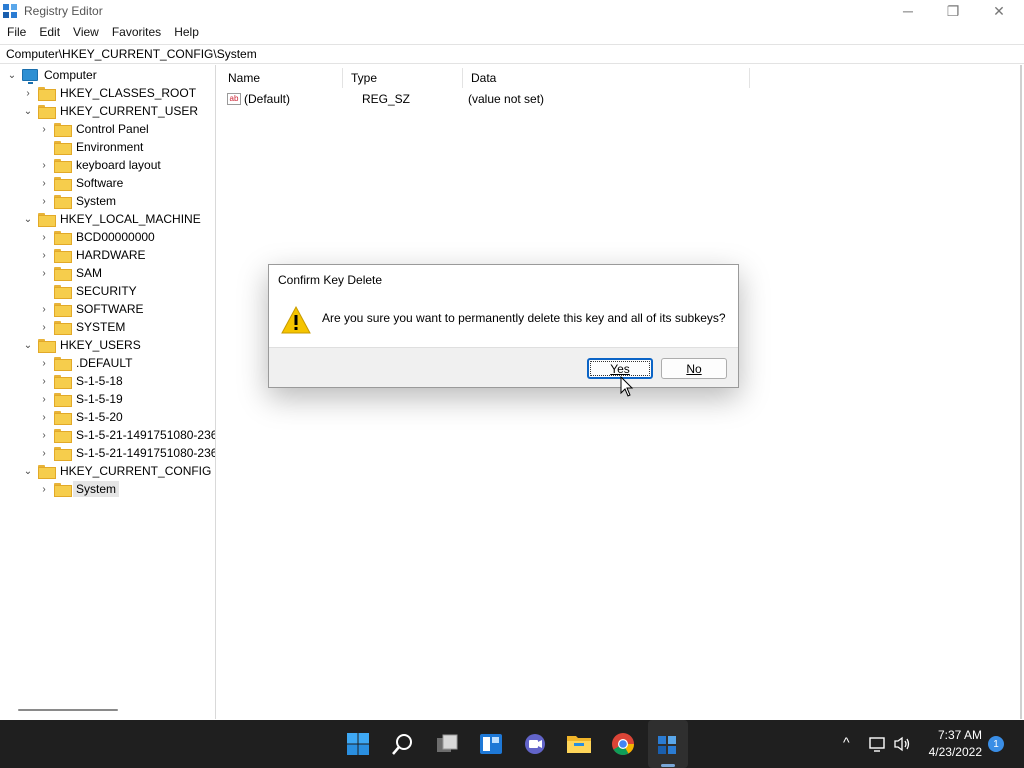 Image resolution: width=1024 pixels, height=768 pixels. I want to click on tree-node: › Control Panel, so click(93, 129).